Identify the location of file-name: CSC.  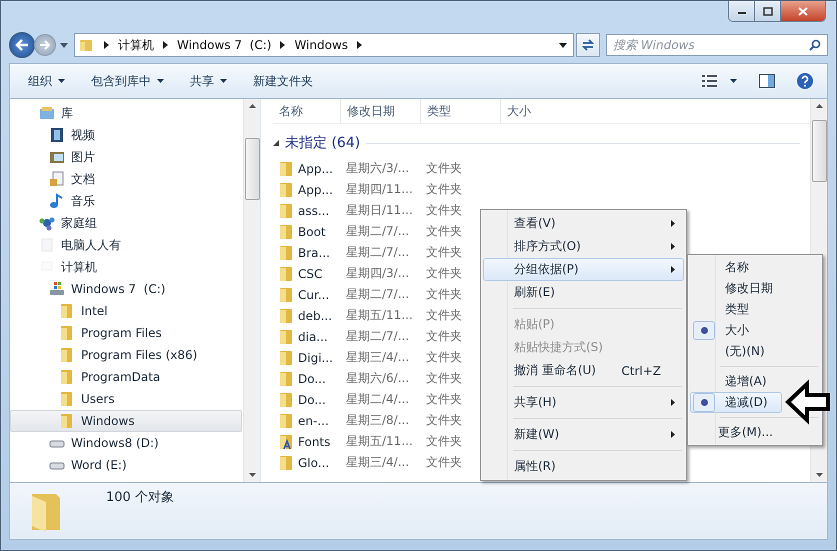
(322, 273).